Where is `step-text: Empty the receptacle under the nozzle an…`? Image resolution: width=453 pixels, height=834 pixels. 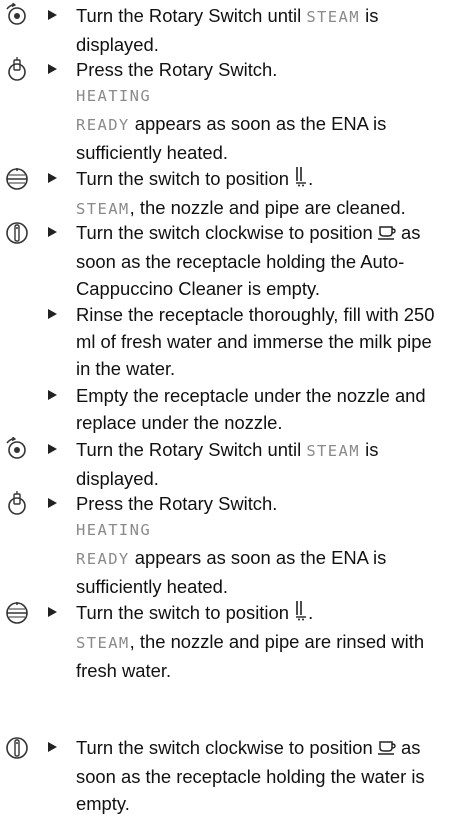 step-text: Empty the receptacle under the nozzle an… is located at coordinates (251, 409).